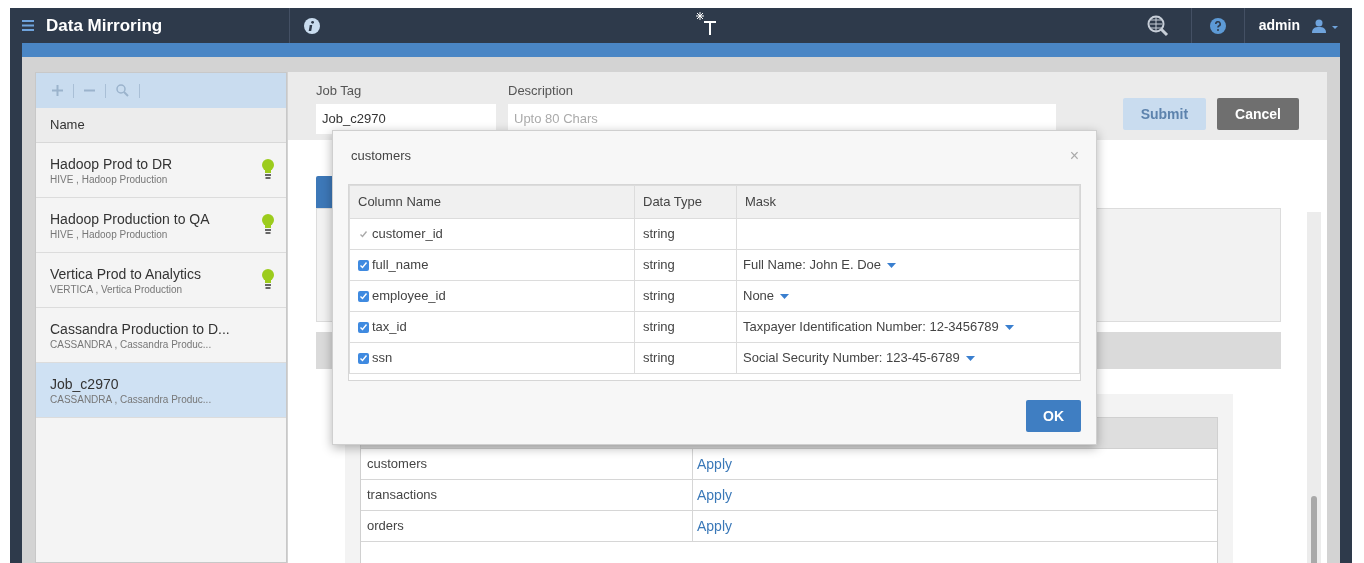 This screenshot has height=563, width=1364. I want to click on column-header: Column Name, so click(492, 202).